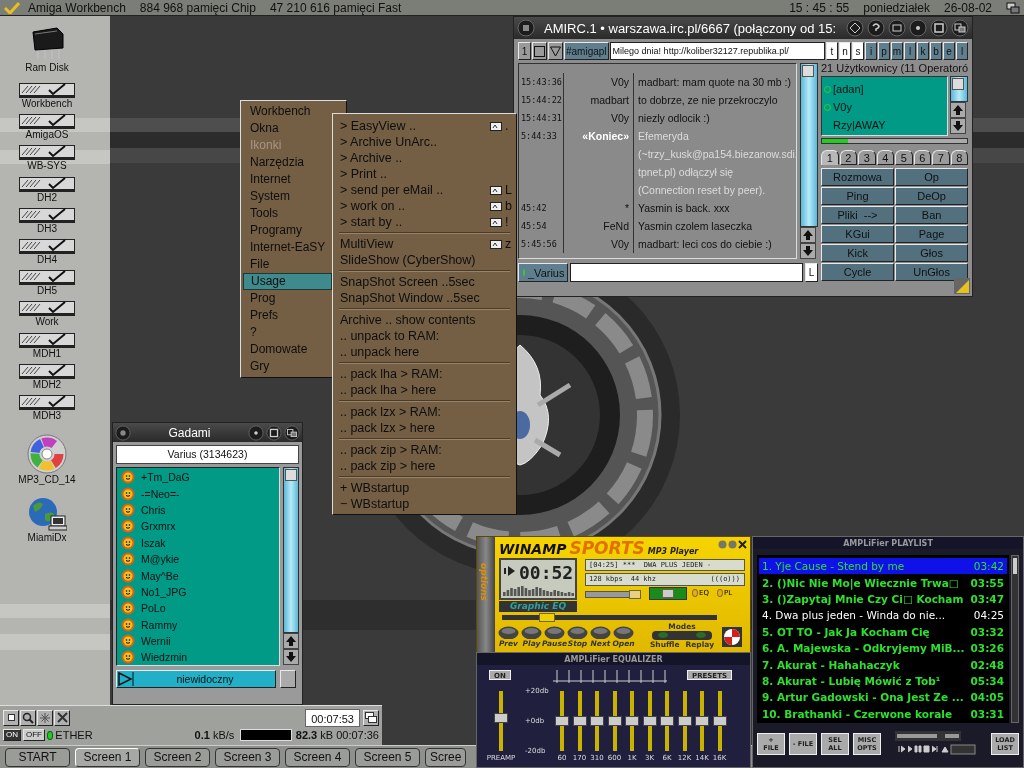 The height and width of the screenshot is (768, 1024). Describe the element at coordinates (858, 51) in the screenshot. I see `mode-button: s` at that location.